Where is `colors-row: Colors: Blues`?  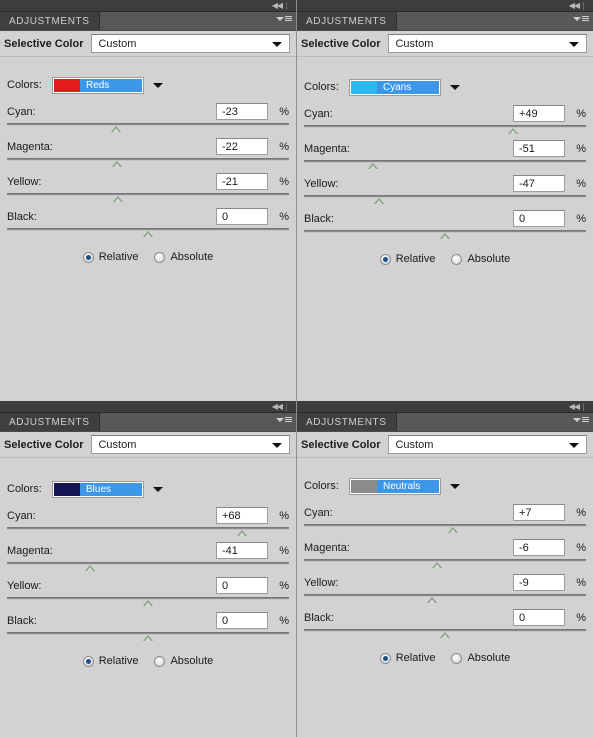 colors-row: Colors: Blues is located at coordinates (148, 489).